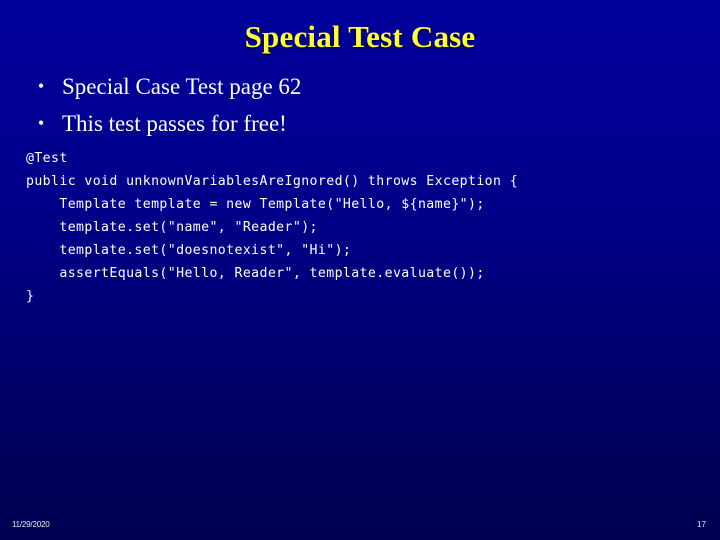  I want to click on code-line: @Test, so click(47, 158).